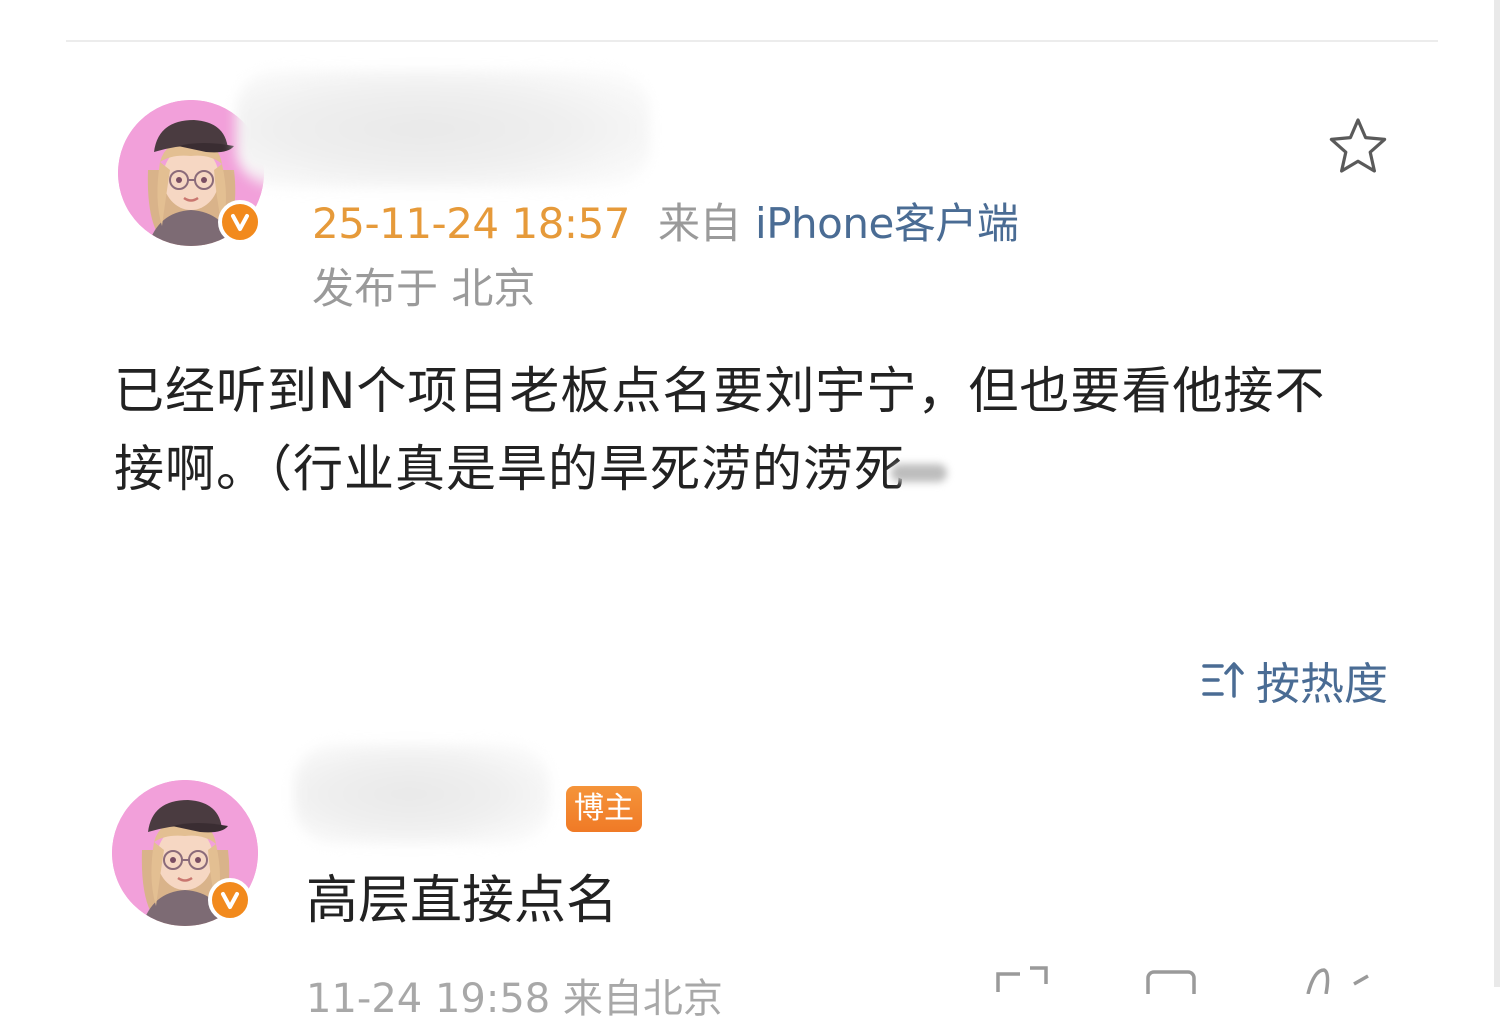  What do you see at coordinates (1358, 147) in the screenshot?
I see `star-outline-icon` at bounding box center [1358, 147].